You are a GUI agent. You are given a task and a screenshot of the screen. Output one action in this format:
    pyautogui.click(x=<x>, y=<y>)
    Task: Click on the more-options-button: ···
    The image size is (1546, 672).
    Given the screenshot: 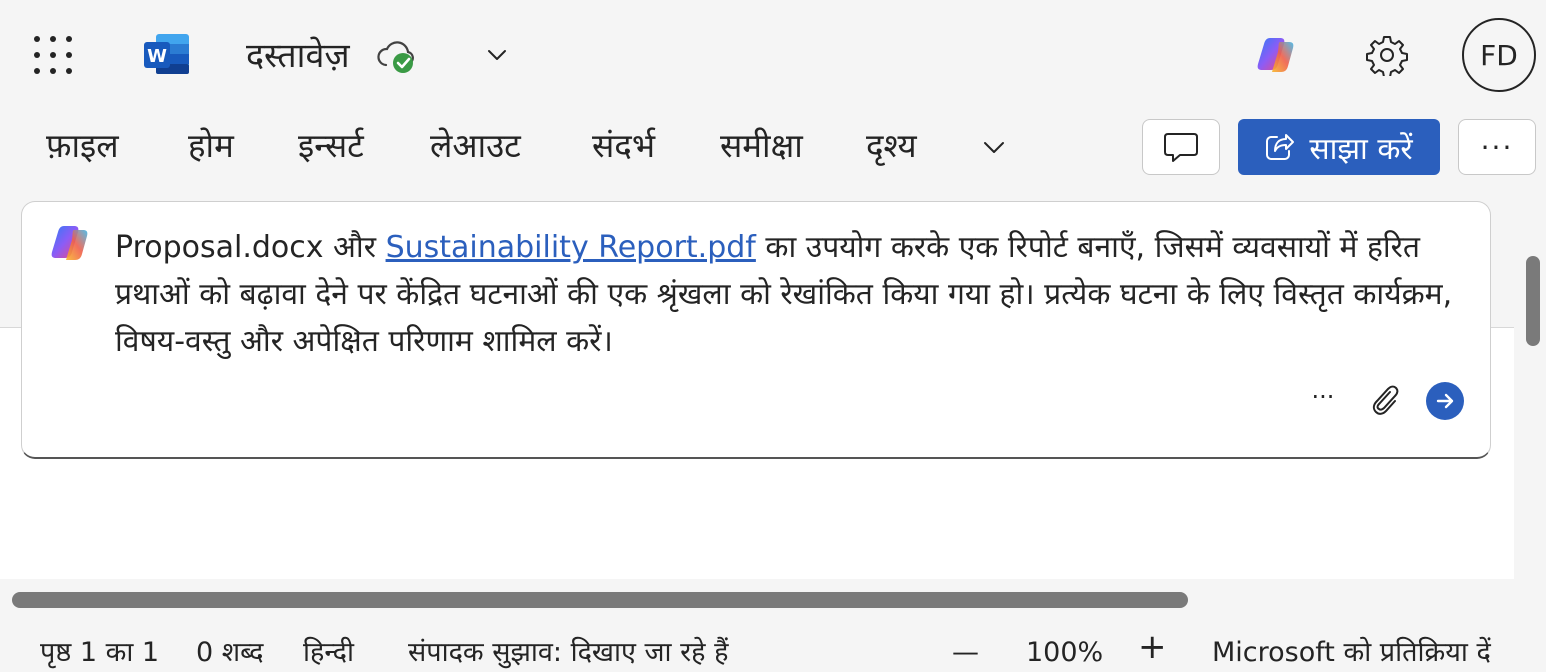 What is the action you would take?
    pyautogui.click(x=1497, y=147)
    